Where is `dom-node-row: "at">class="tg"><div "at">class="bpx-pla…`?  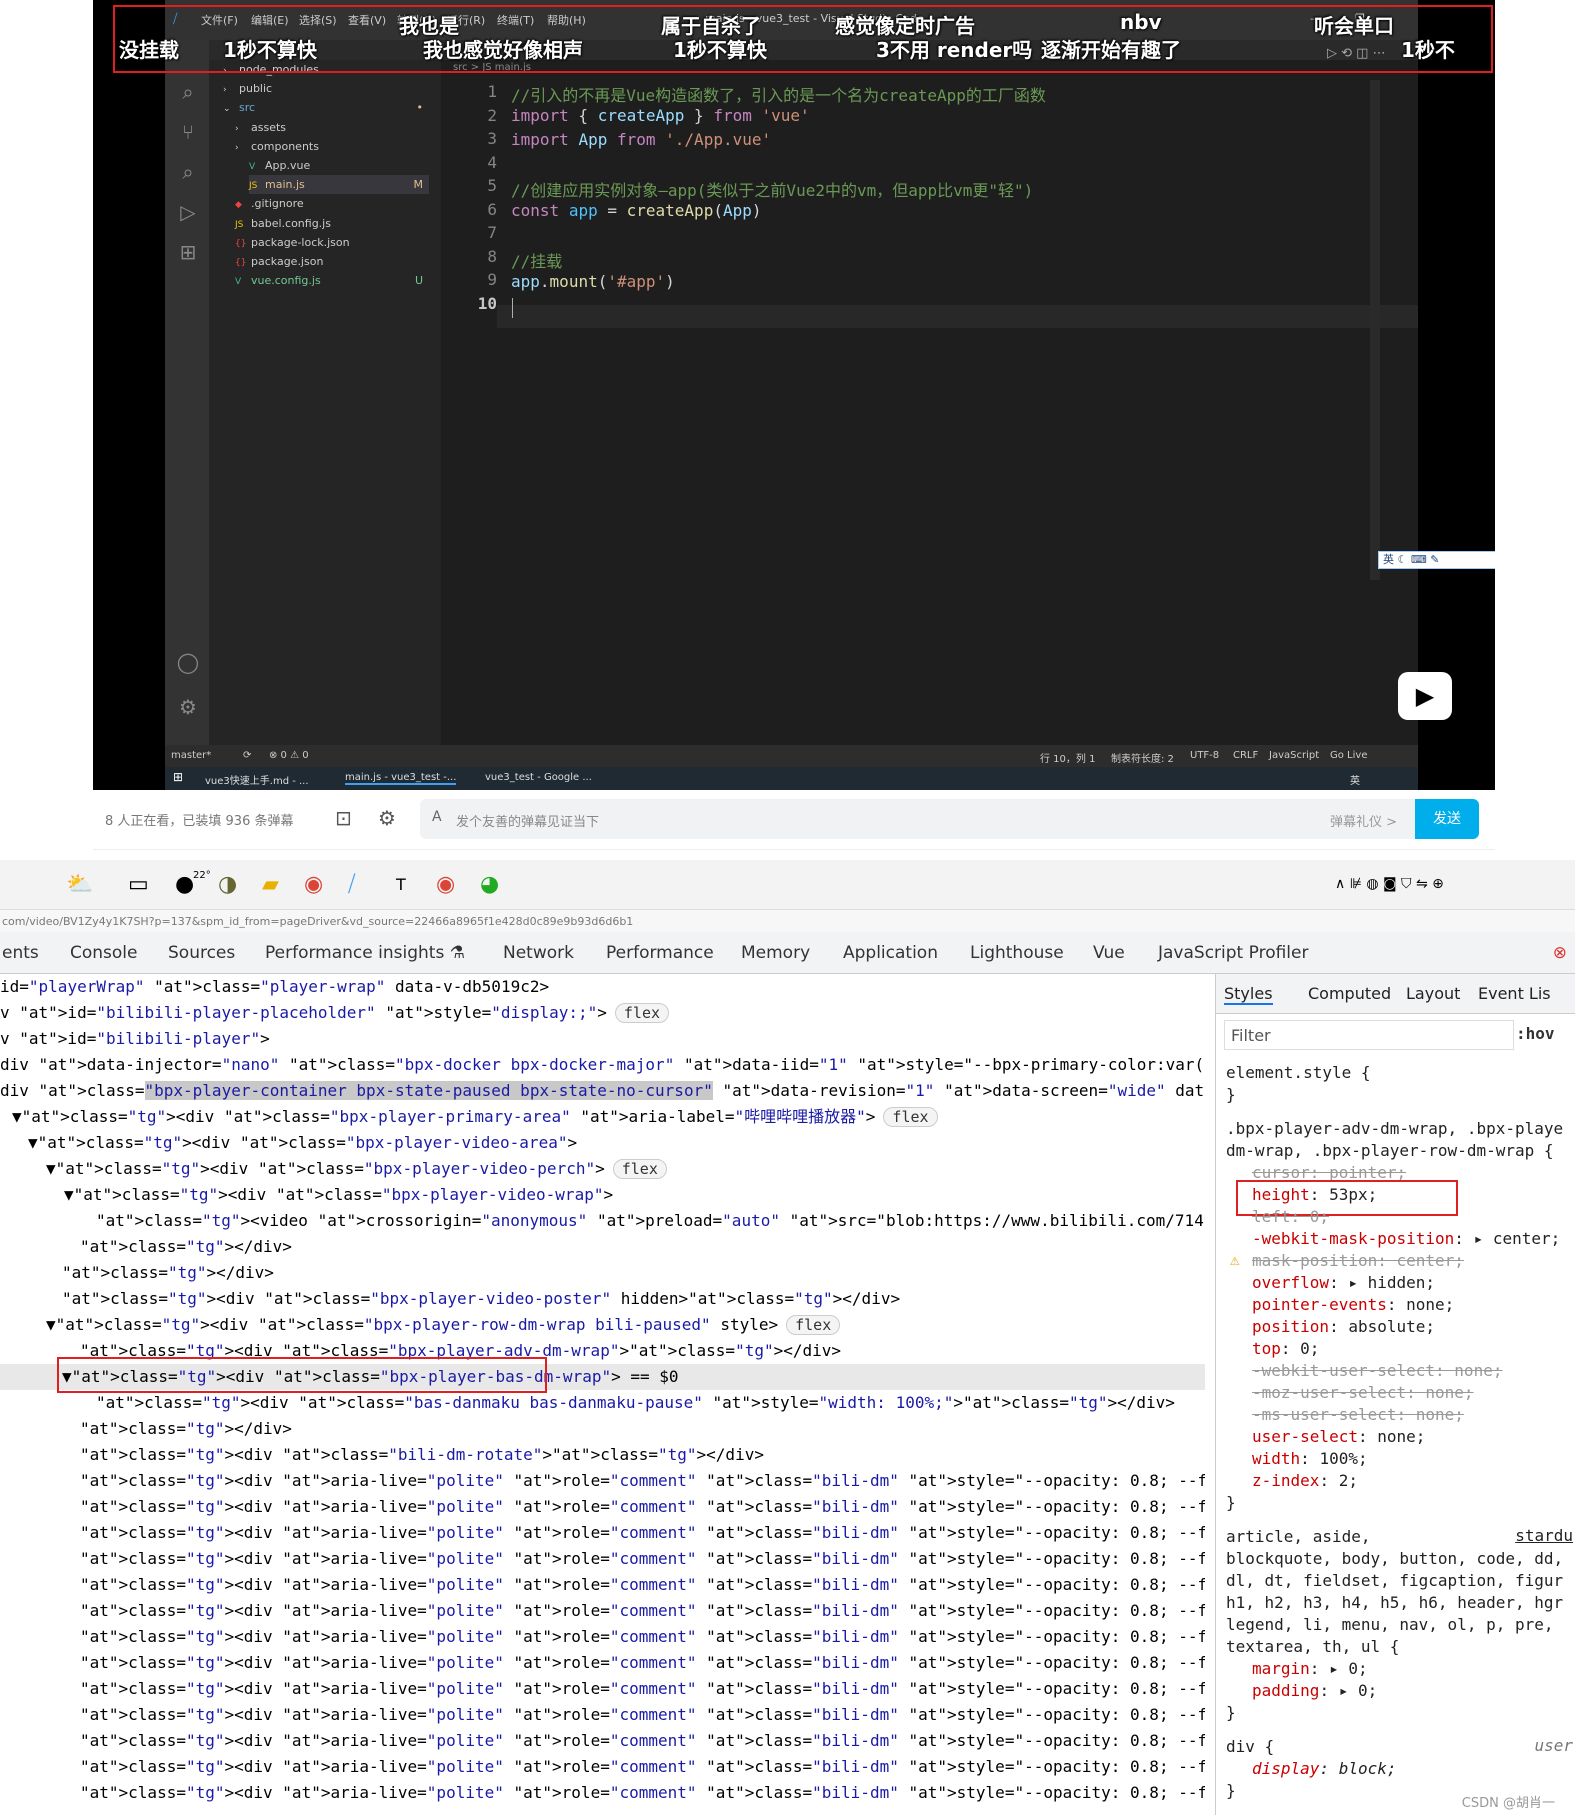
dom-node-row: "at">class="tg"><div "at">class="bpx-pla… is located at coordinates (602, 1299).